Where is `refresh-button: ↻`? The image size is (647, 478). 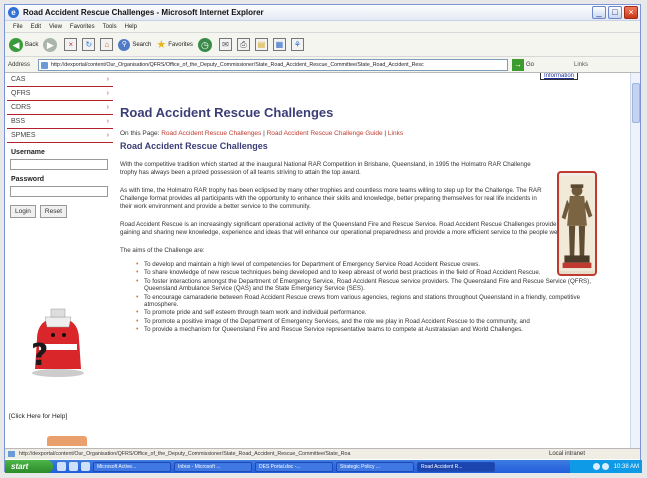 refresh-button: ↻ is located at coordinates (89, 44).